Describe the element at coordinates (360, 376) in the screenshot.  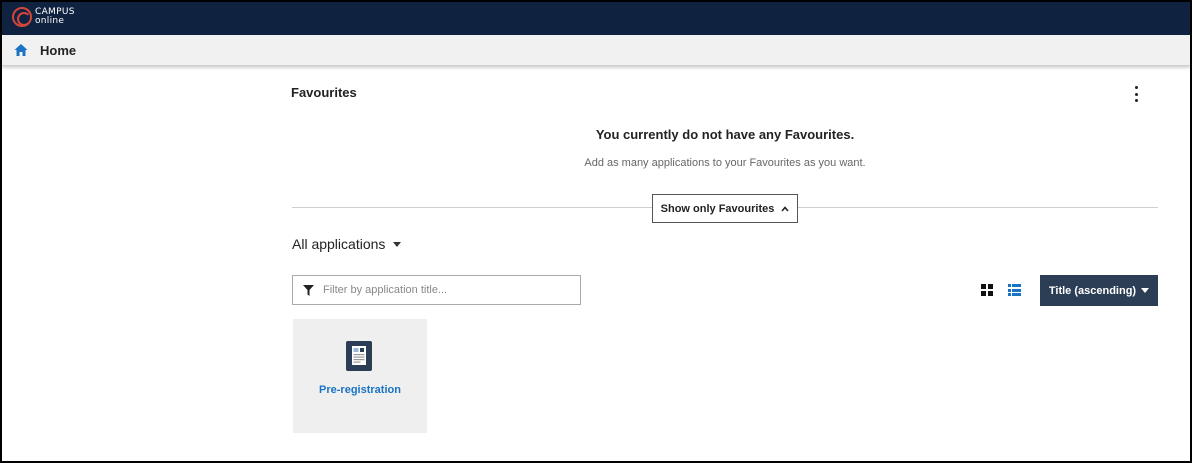
I see `app-tile-pre-registration: Pre-registration` at that location.